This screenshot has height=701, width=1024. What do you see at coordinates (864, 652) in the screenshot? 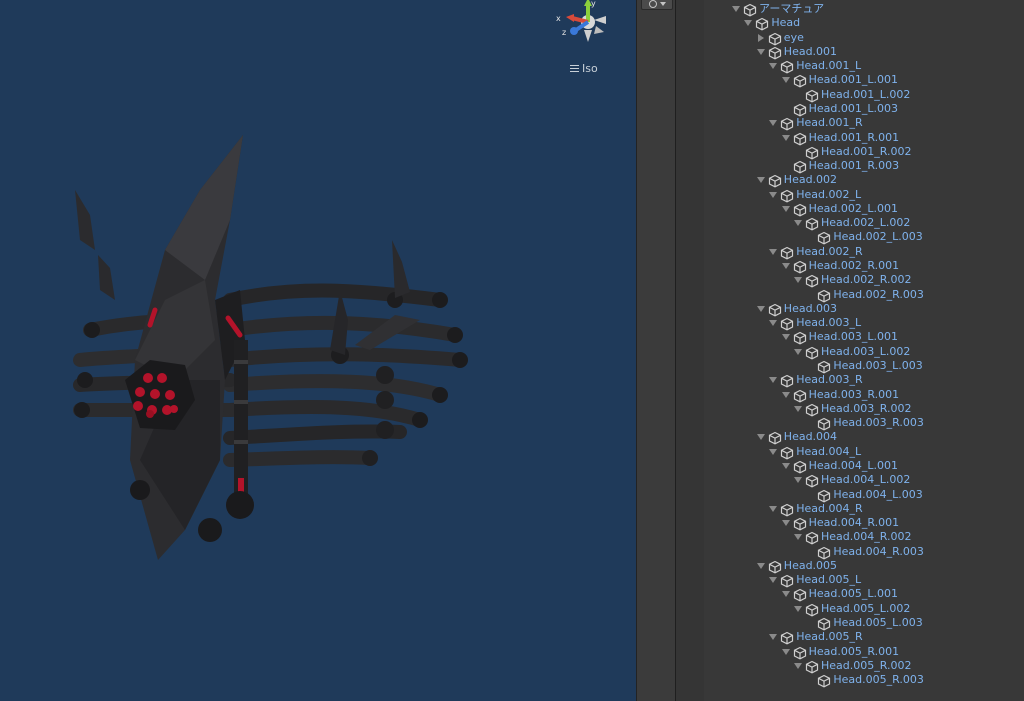
I see `hierarchy-row: Head.005_R.001` at bounding box center [864, 652].